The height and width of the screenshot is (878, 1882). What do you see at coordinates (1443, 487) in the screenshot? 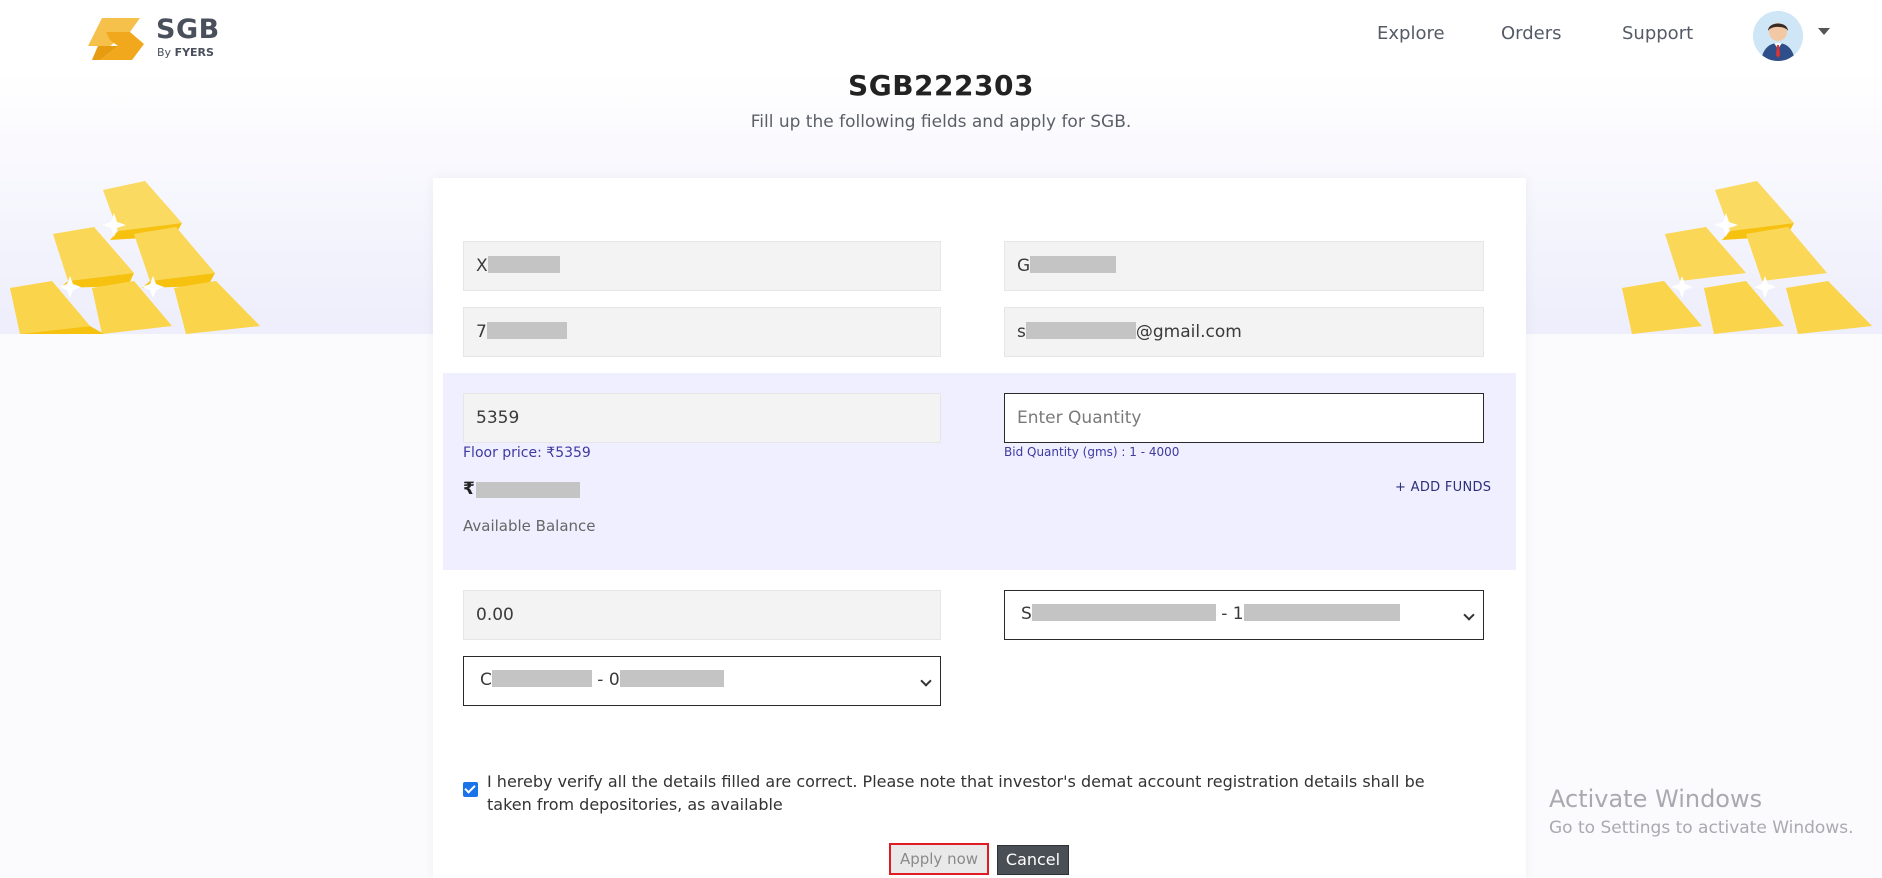
I see `add-funds-link: + ADD FUNDS` at bounding box center [1443, 487].